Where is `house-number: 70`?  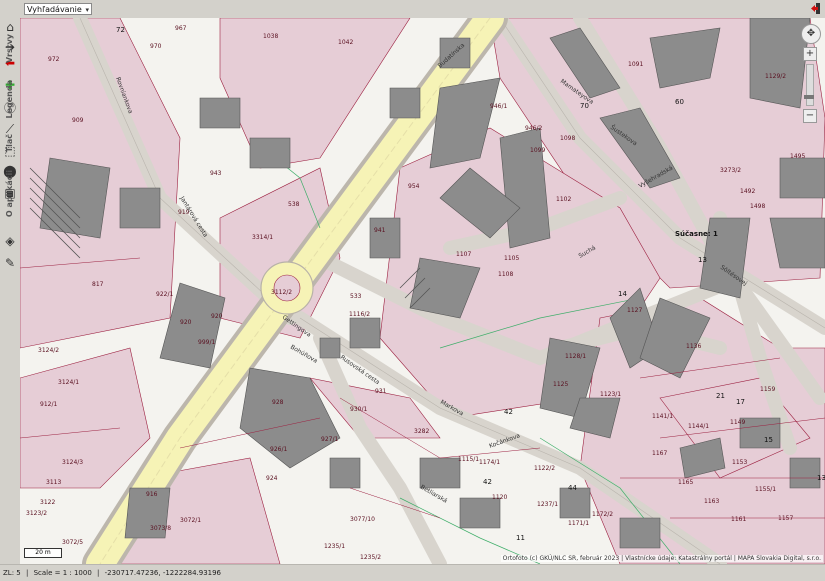
house-number: 70 is located at coordinates (584, 106).